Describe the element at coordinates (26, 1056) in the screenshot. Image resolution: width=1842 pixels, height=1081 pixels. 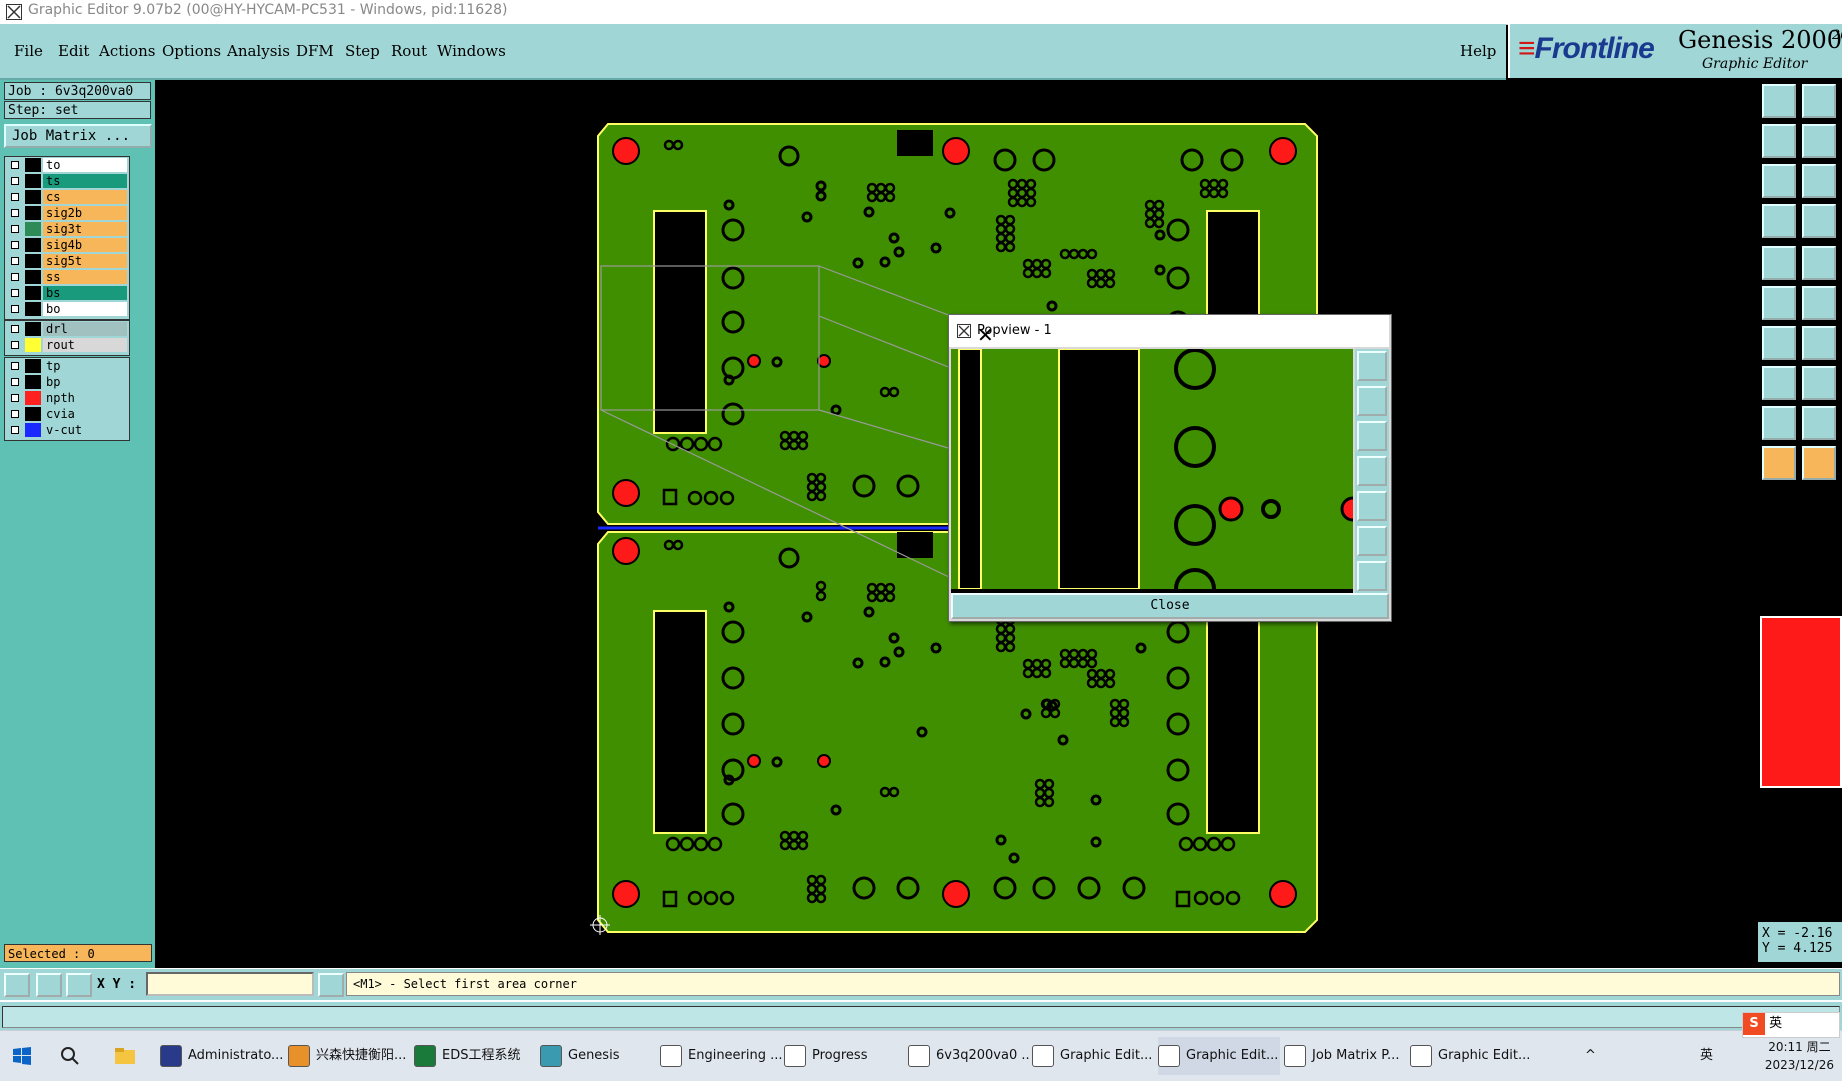
I see `windows-start-icon` at that location.